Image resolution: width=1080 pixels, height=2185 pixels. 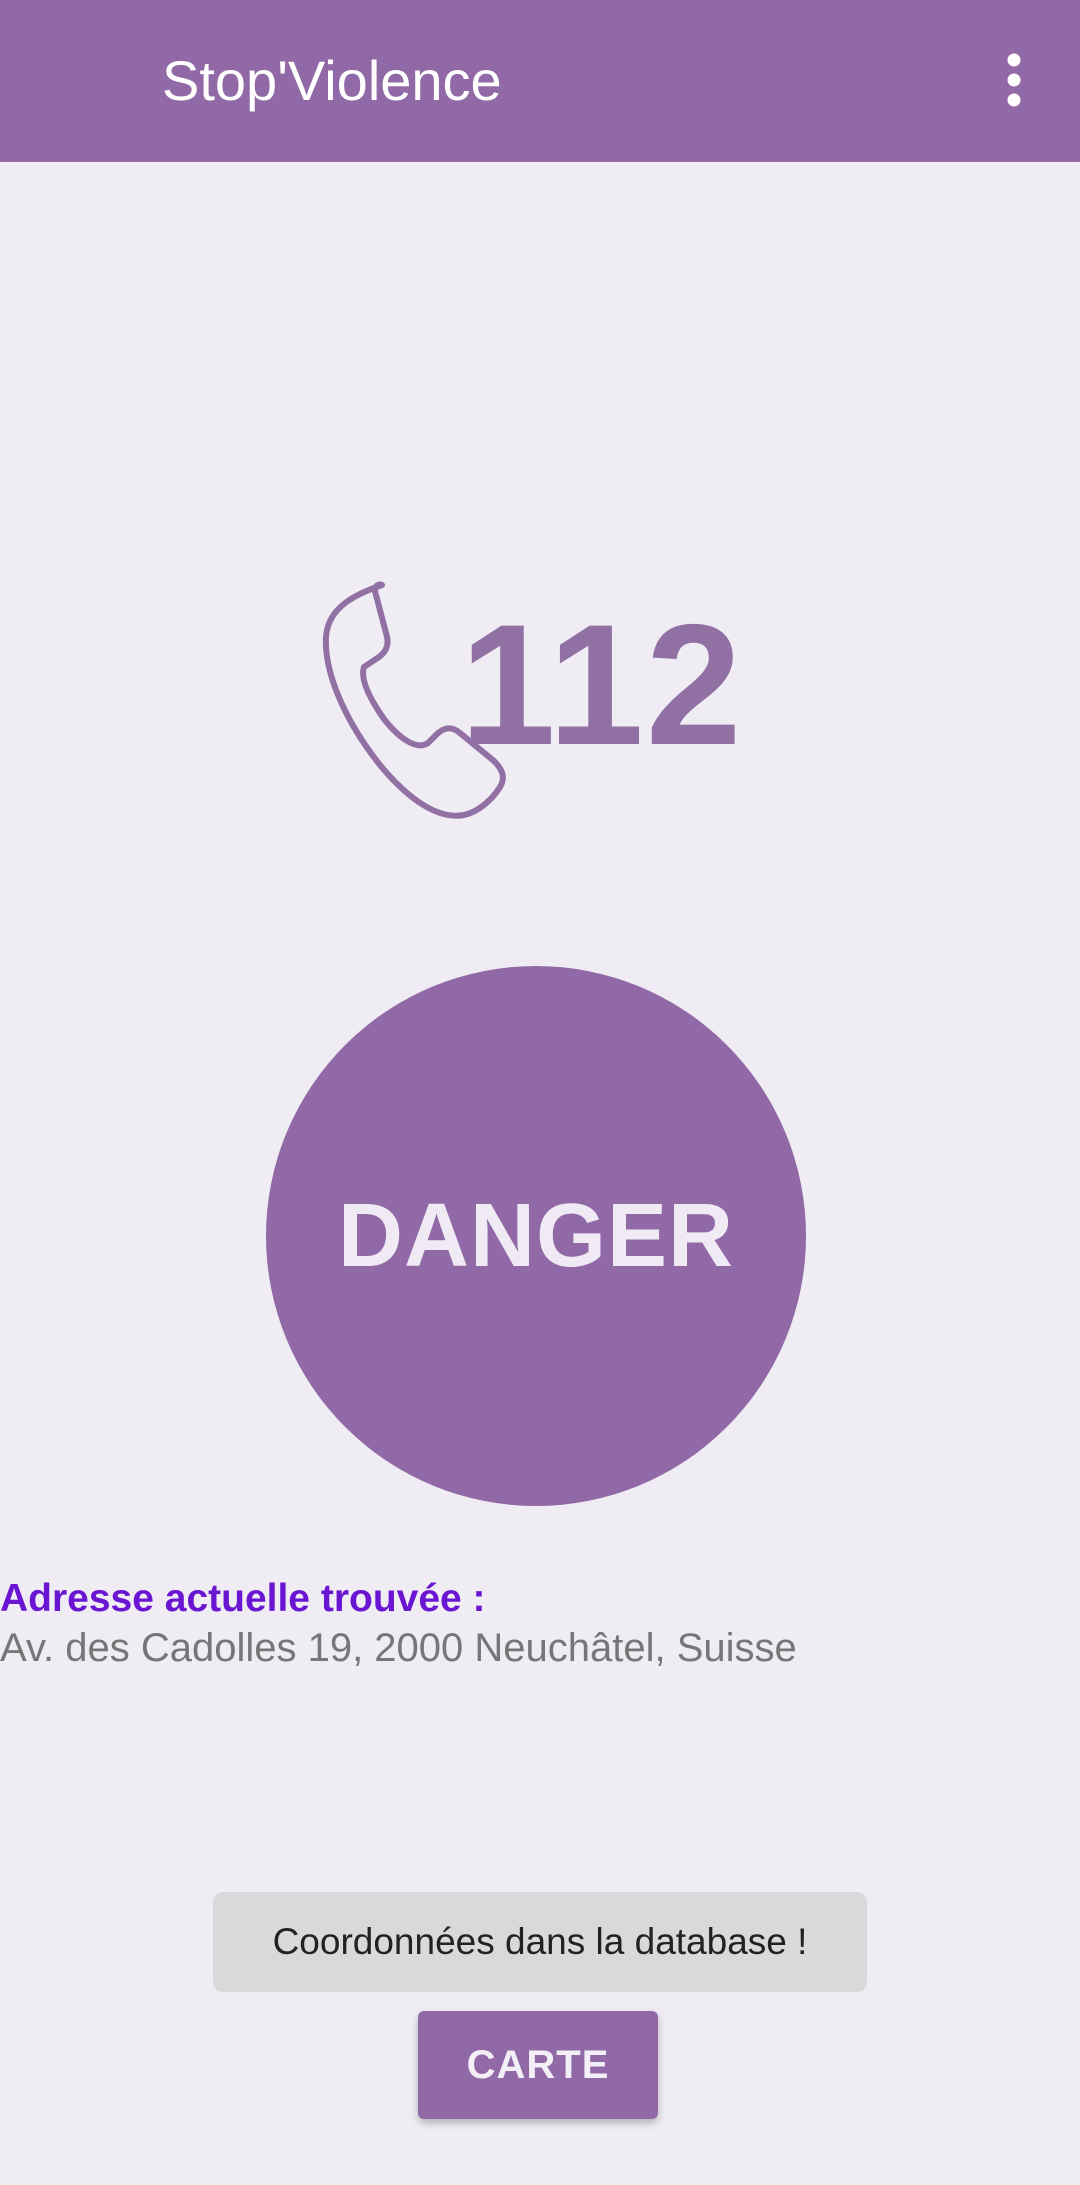 I want to click on danger-button-label: DANGER, so click(x=535, y=1235).